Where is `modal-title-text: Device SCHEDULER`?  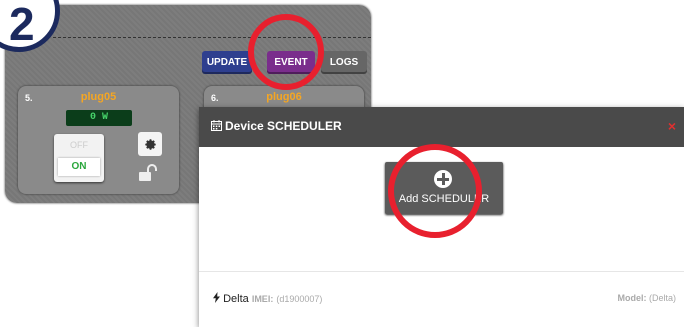
modal-title-text: Device SCHEDULER is located at coordinates (283, 126).